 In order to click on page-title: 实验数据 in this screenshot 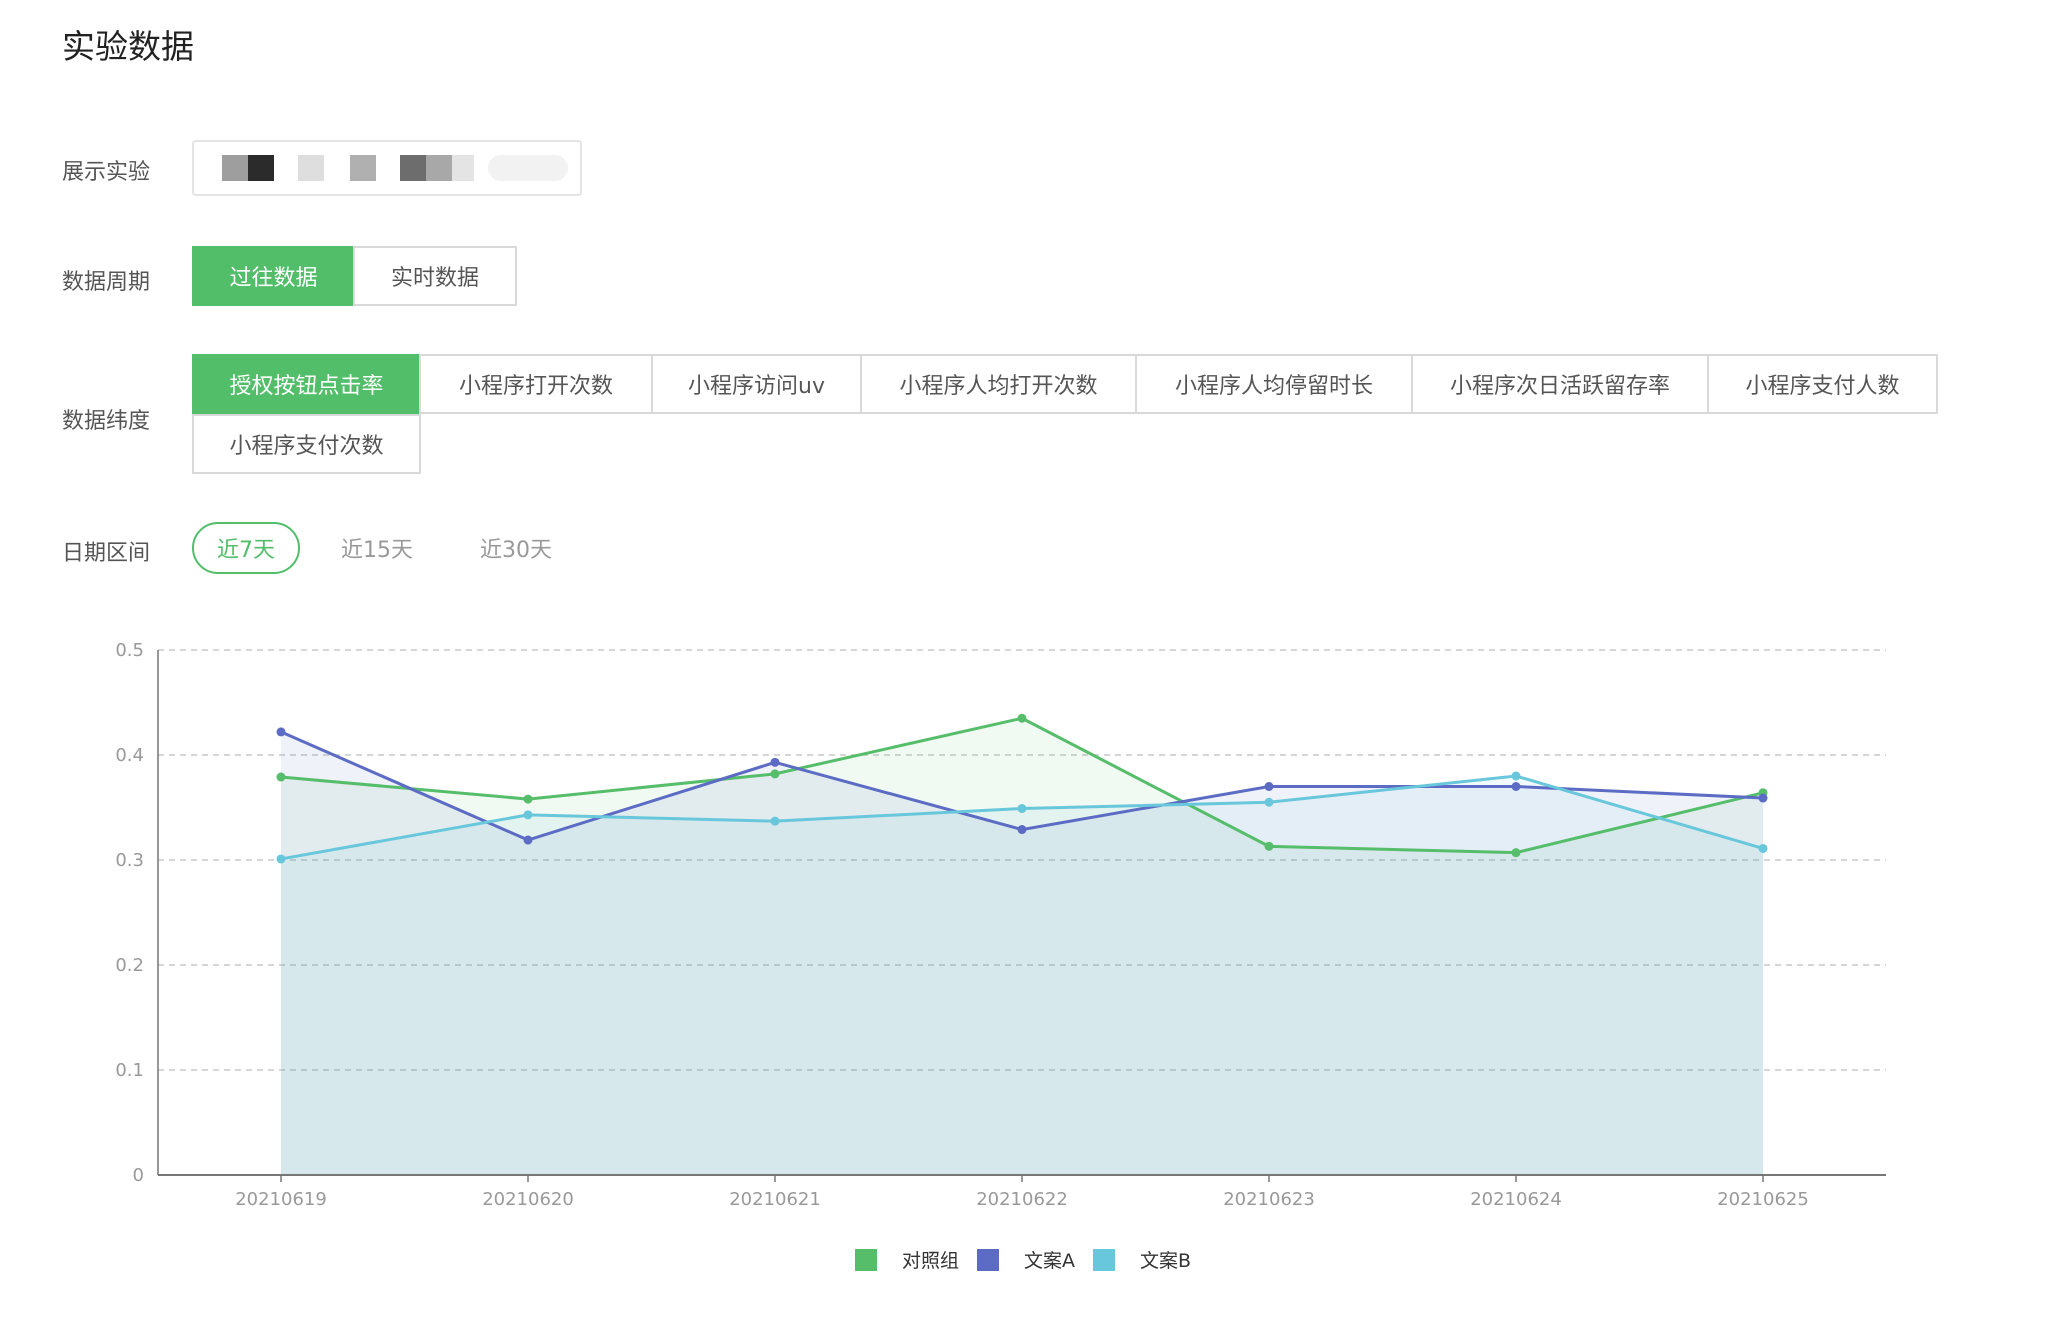, I will do `click(128, 46)`.